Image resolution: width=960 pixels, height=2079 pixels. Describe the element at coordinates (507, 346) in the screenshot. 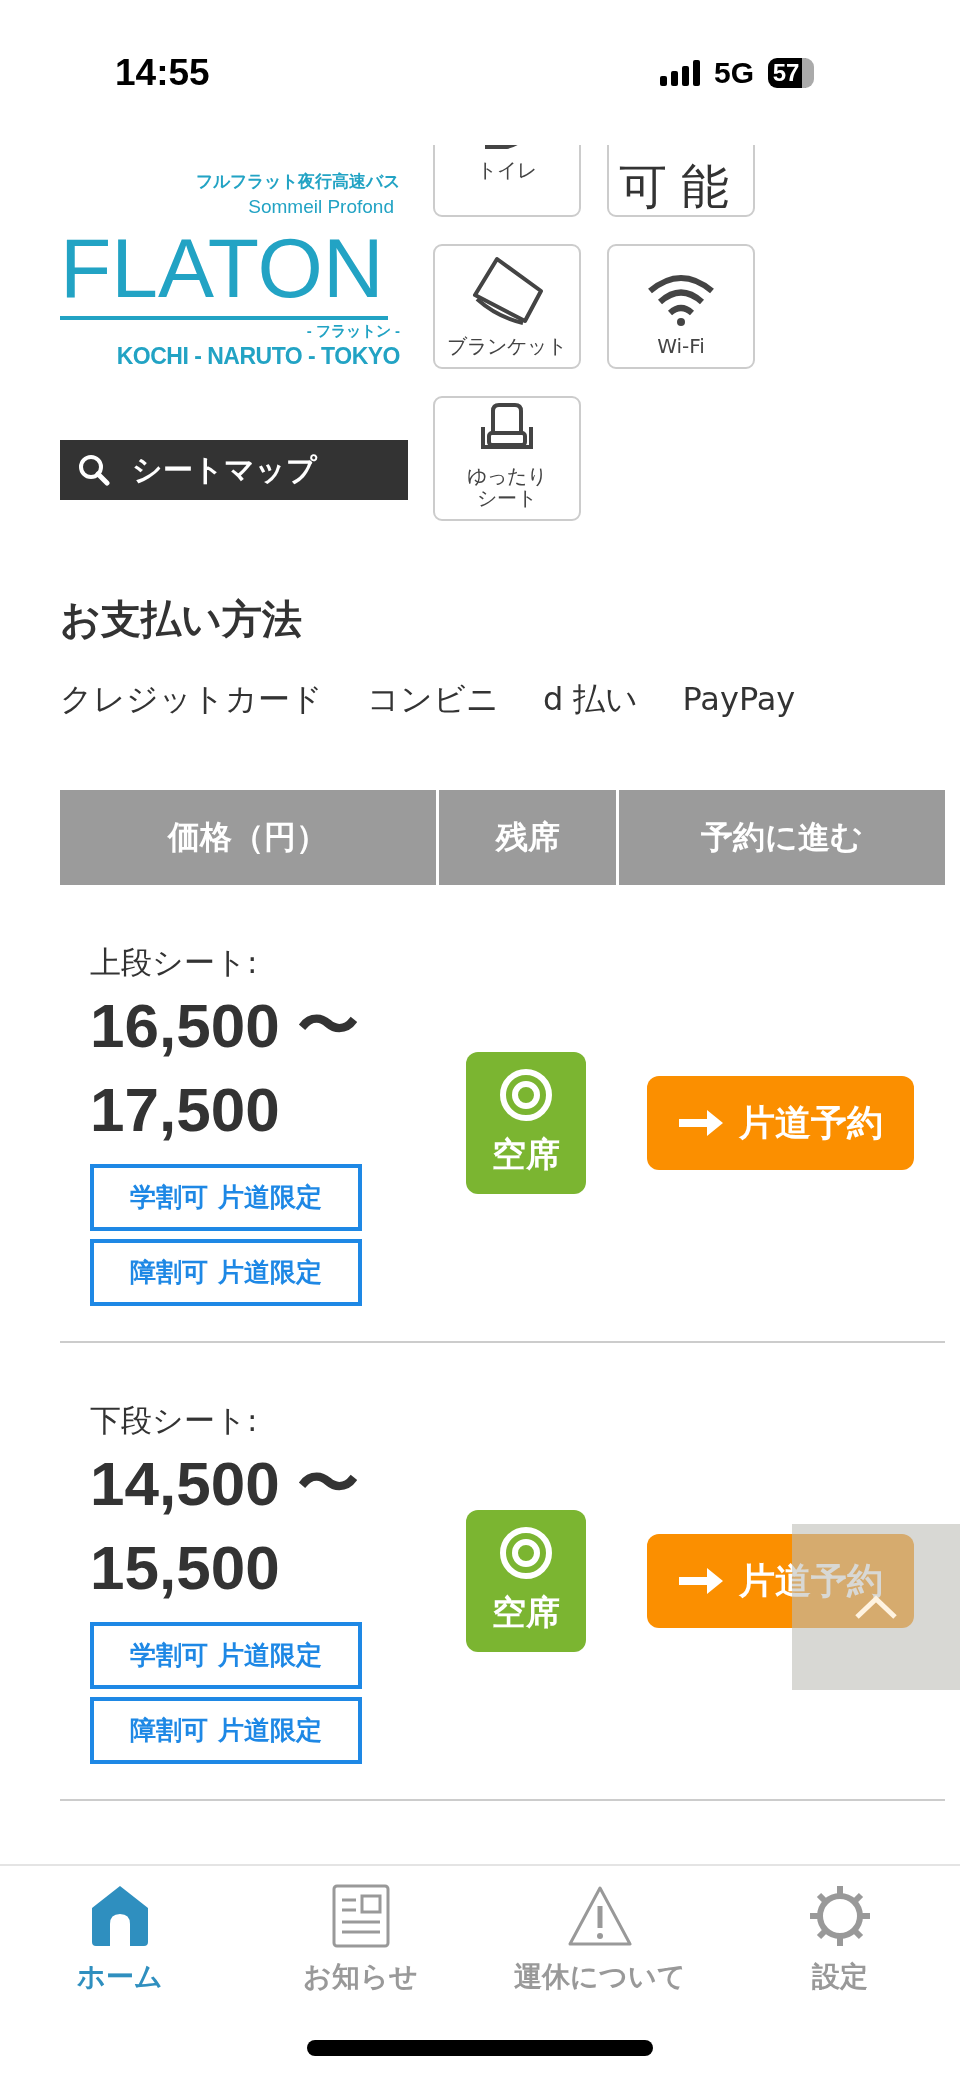

I see `amenity-label: ブランケット` at that location.